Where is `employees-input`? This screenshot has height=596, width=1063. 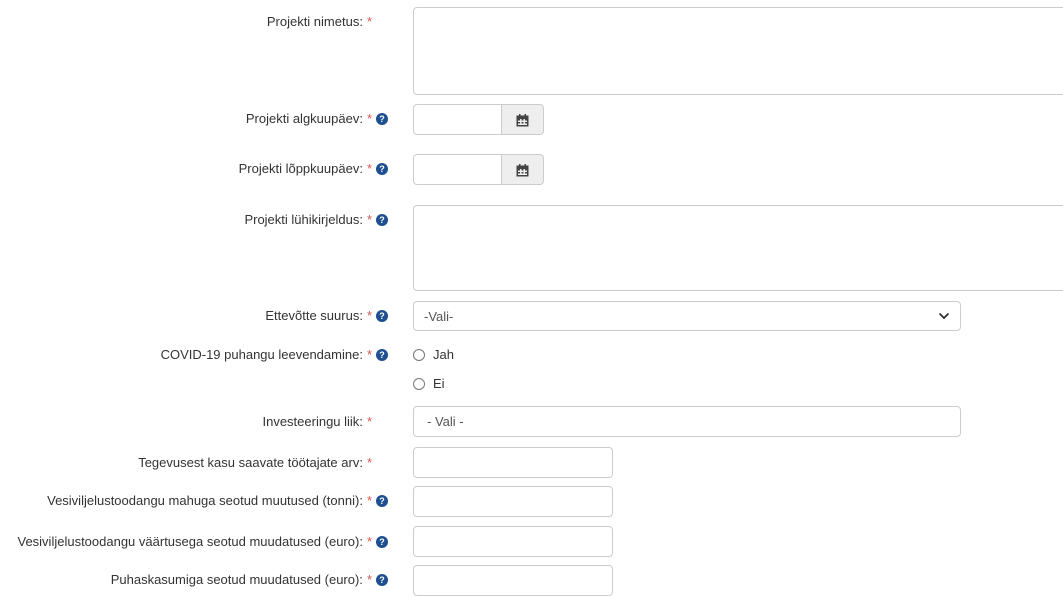 employees-input is located at coordinates (513, 462).